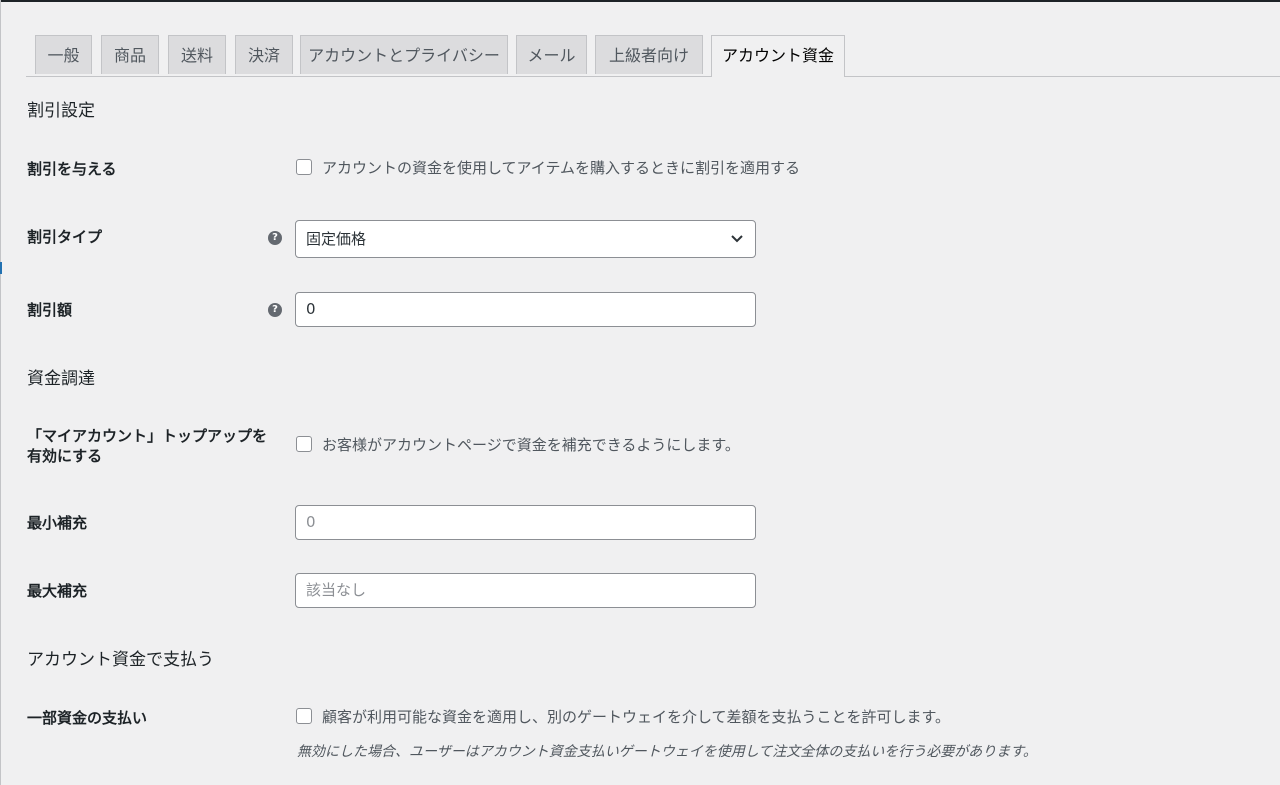 The width and height of the screenshot is (1280, 785). What do you see at coordinates (87, 718) in the screenshot?
I see `partial-payment-label: 一部資金の支払い` at bounding box center [87, 718].